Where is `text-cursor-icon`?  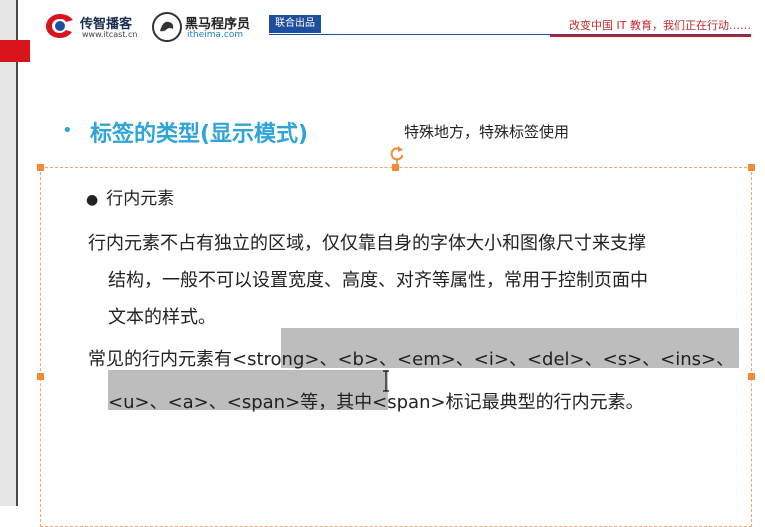
text-cursor-icon is located at coordinates (386, 381).